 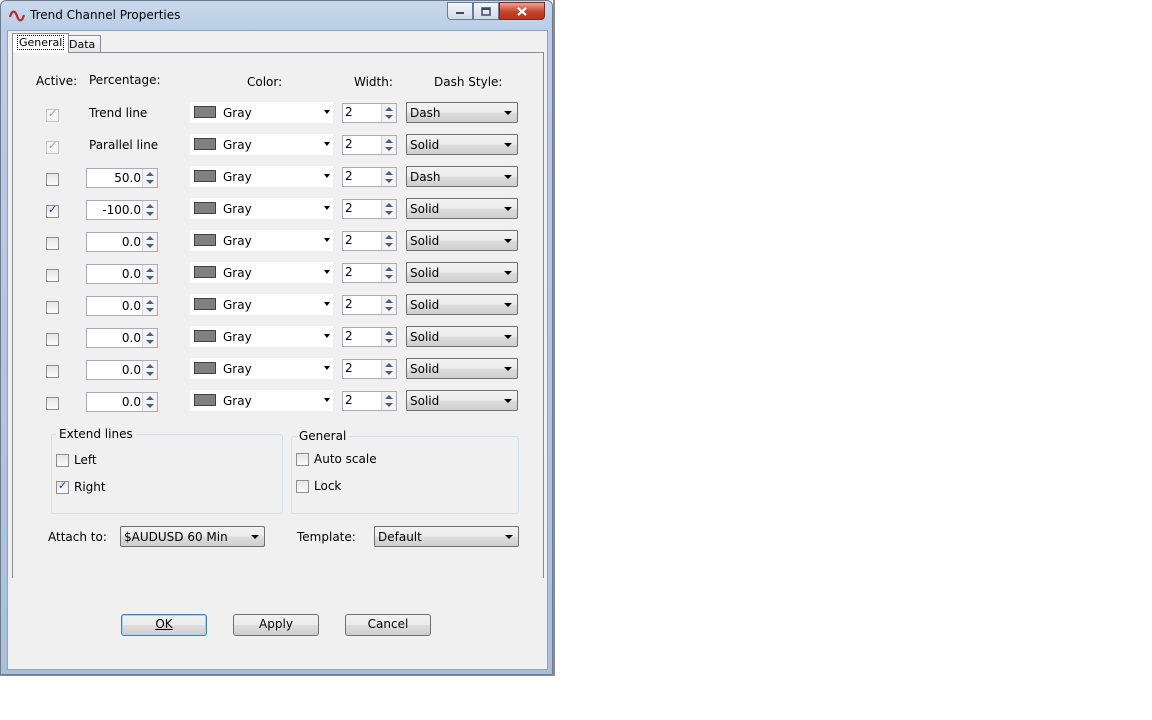 What do you see at coordinates (302, 486) in the screenshot?
I see `lock-checkbox` at bounding box center [302, 486].